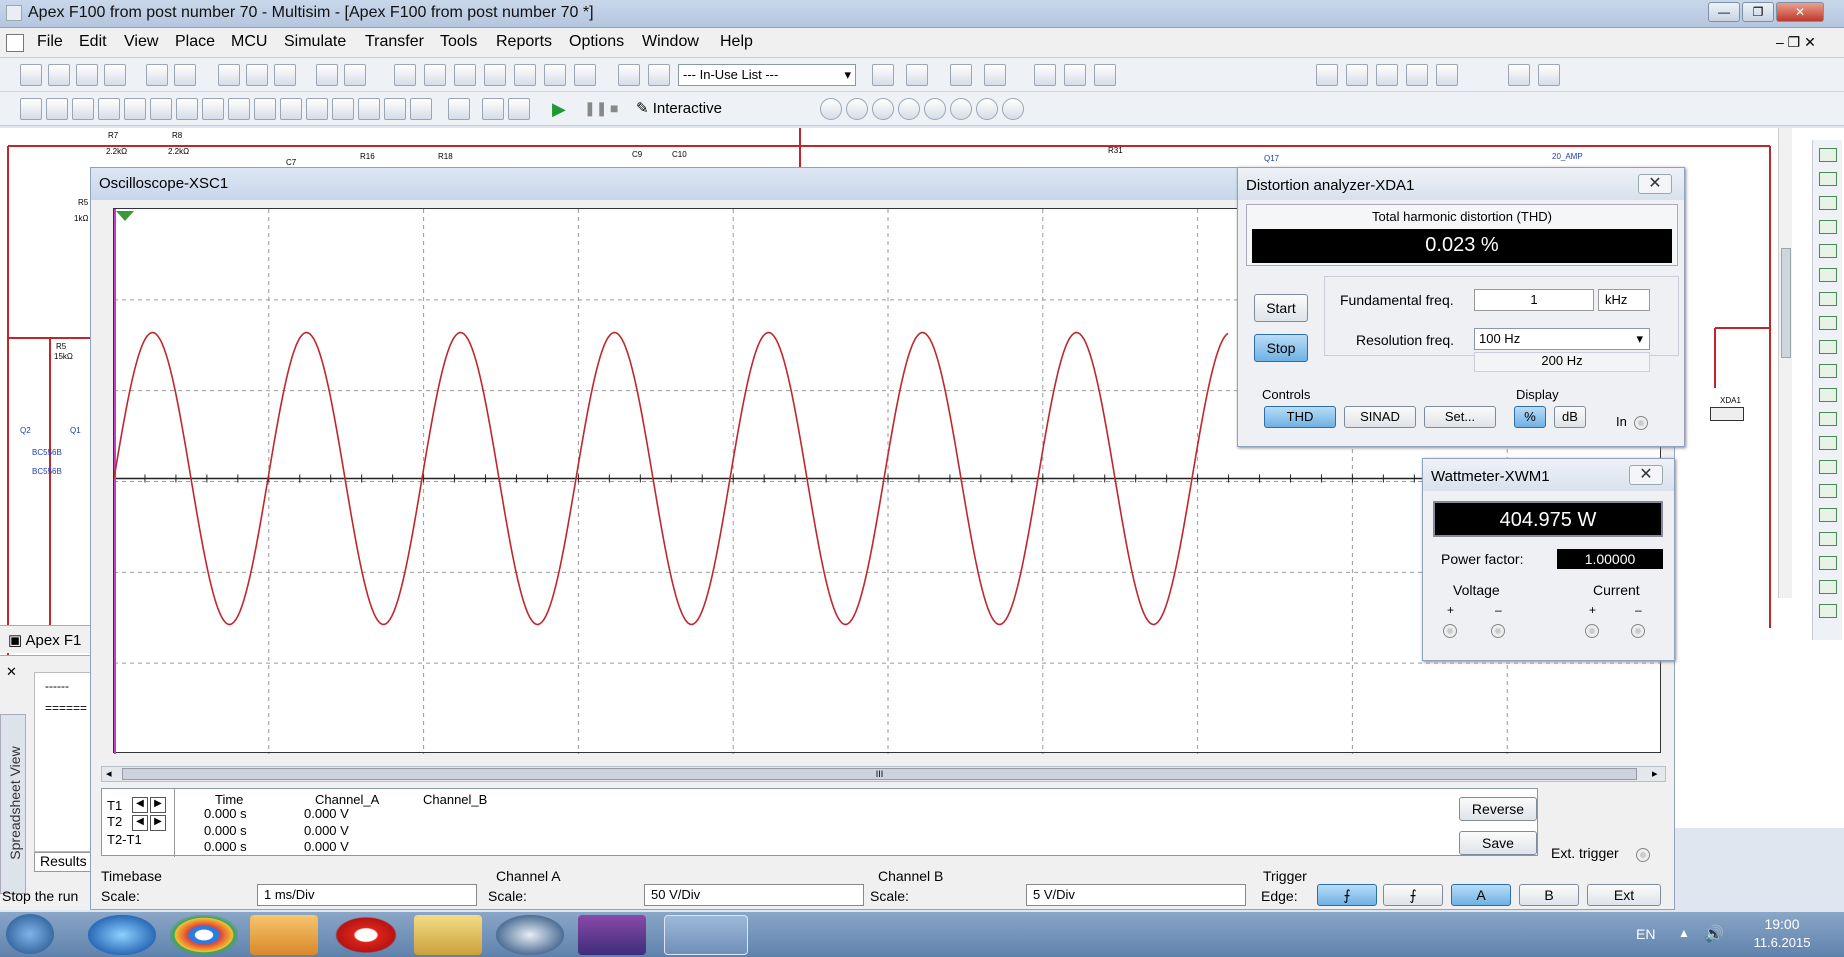 The image size is (1844, 957). I want to click on cut-icon, so click(229, 75).